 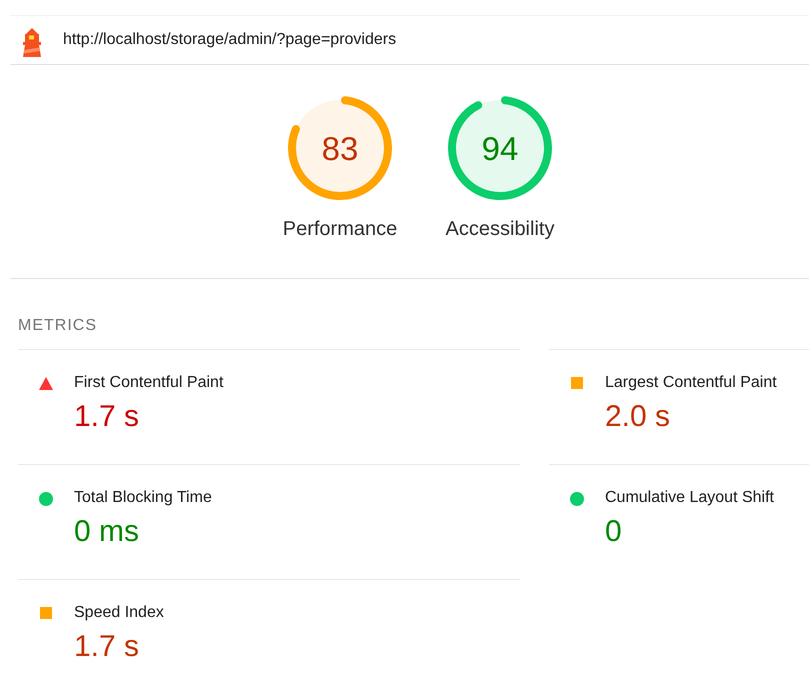 What do you see at coordinates (689, 498) in the screenshot?
I see `metric-name: Cumulative Layout Shift` at bounding box center [689, 498].